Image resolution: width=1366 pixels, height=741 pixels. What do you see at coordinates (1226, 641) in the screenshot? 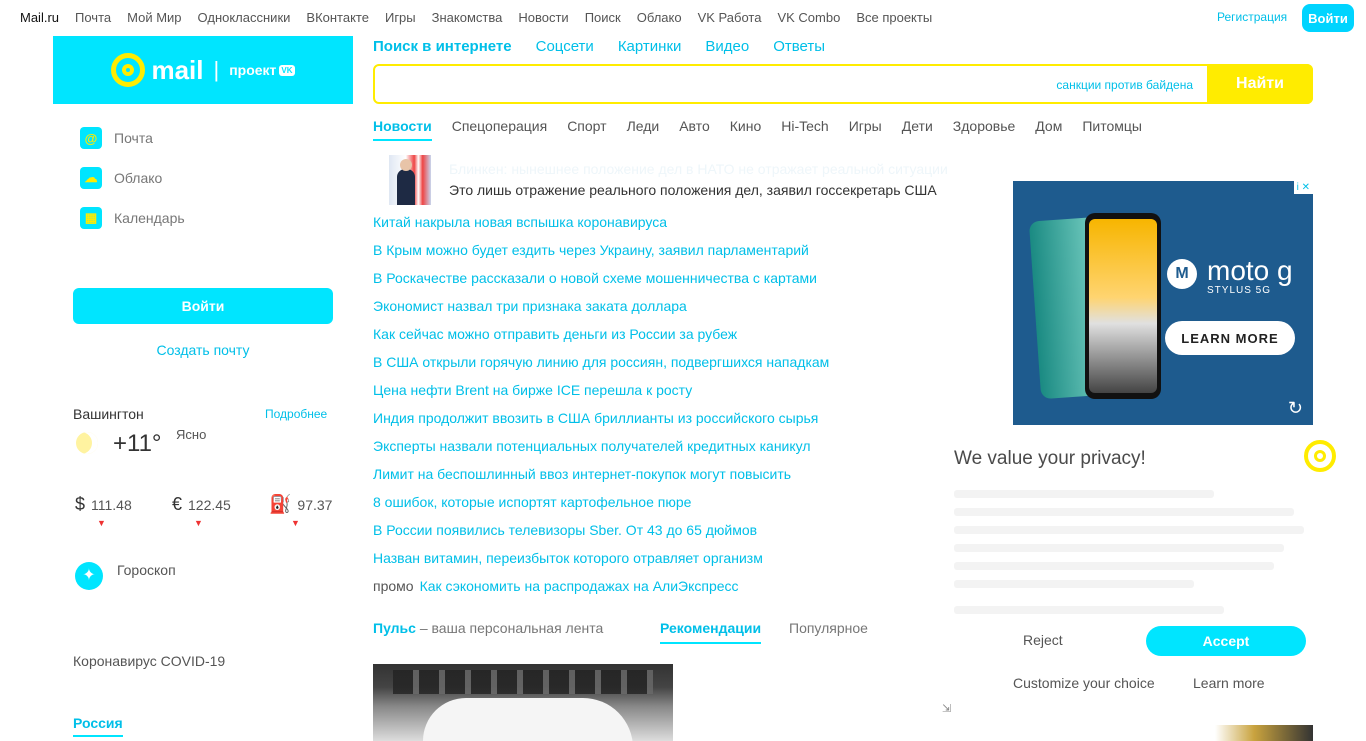
I see `accept-button: Accept` at bounding box center [1226, 641].